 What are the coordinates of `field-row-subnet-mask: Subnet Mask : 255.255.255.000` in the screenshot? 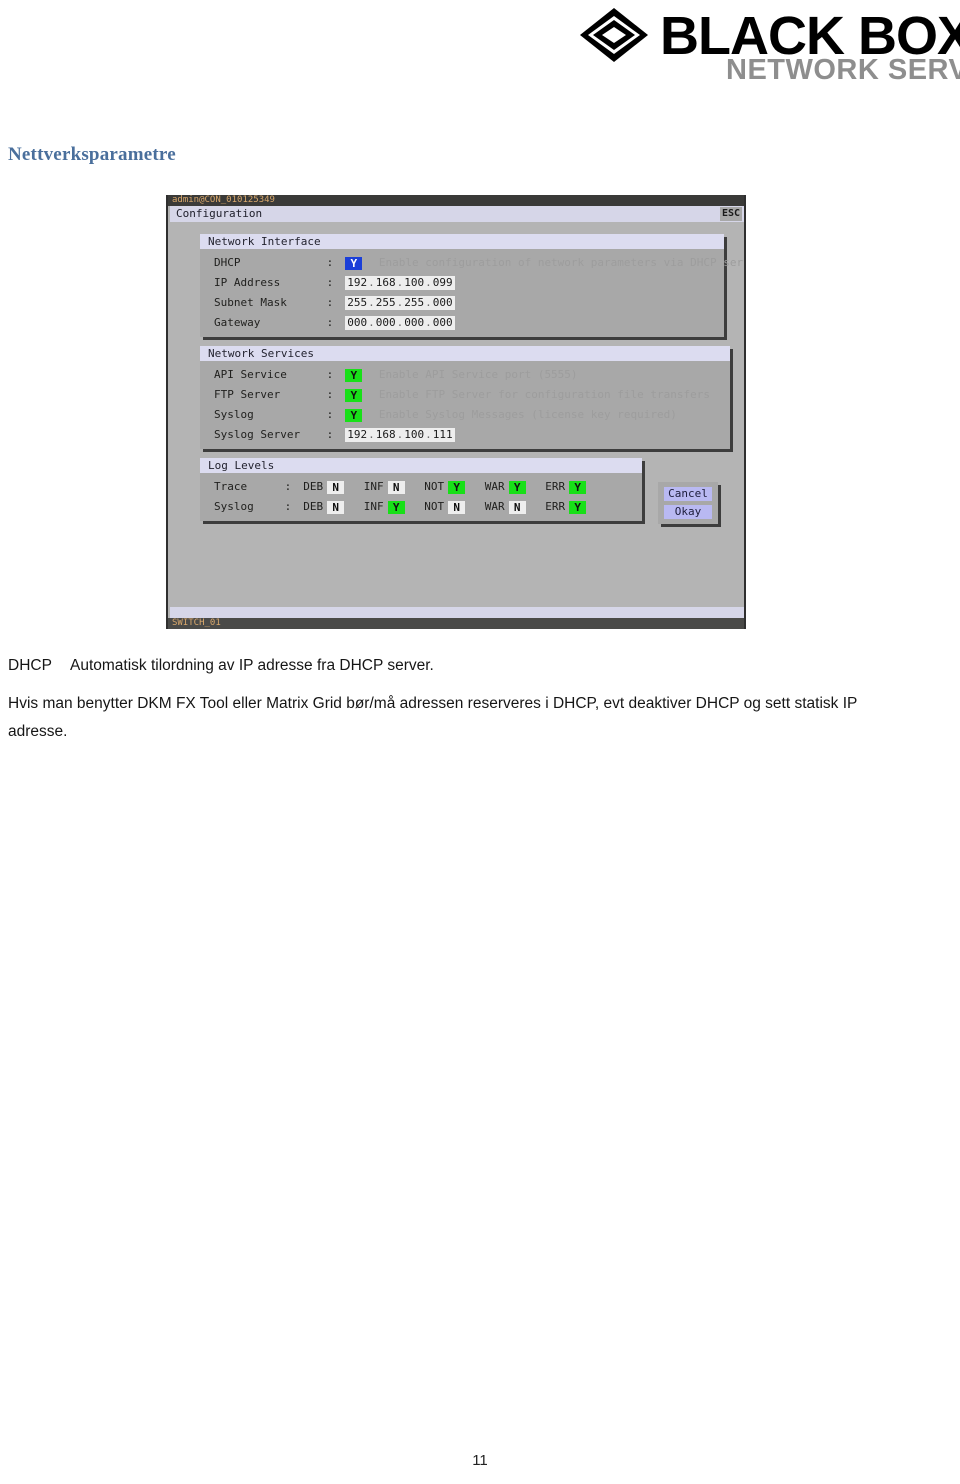 It's located at (462, 303).